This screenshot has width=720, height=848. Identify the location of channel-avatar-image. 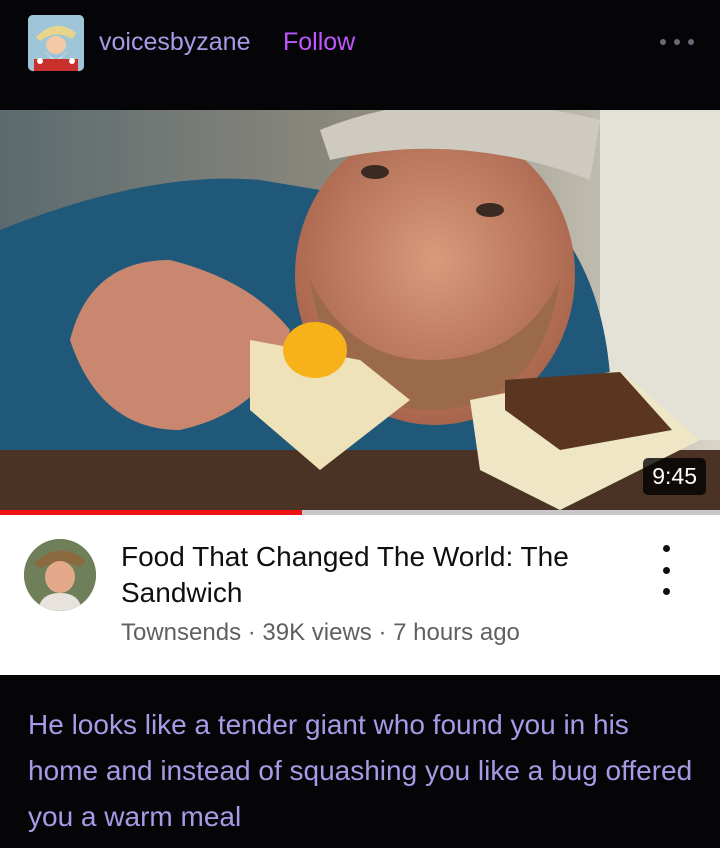
(60, 575).